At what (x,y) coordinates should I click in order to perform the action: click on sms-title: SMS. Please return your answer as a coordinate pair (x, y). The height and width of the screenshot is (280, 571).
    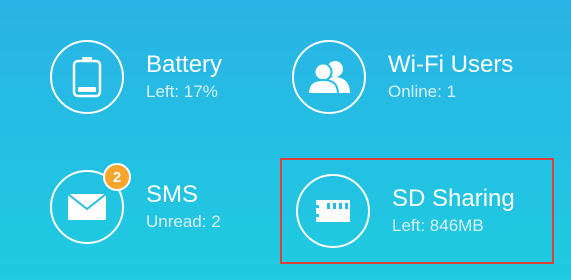
    Looking at the image, I should click on (172, 194).